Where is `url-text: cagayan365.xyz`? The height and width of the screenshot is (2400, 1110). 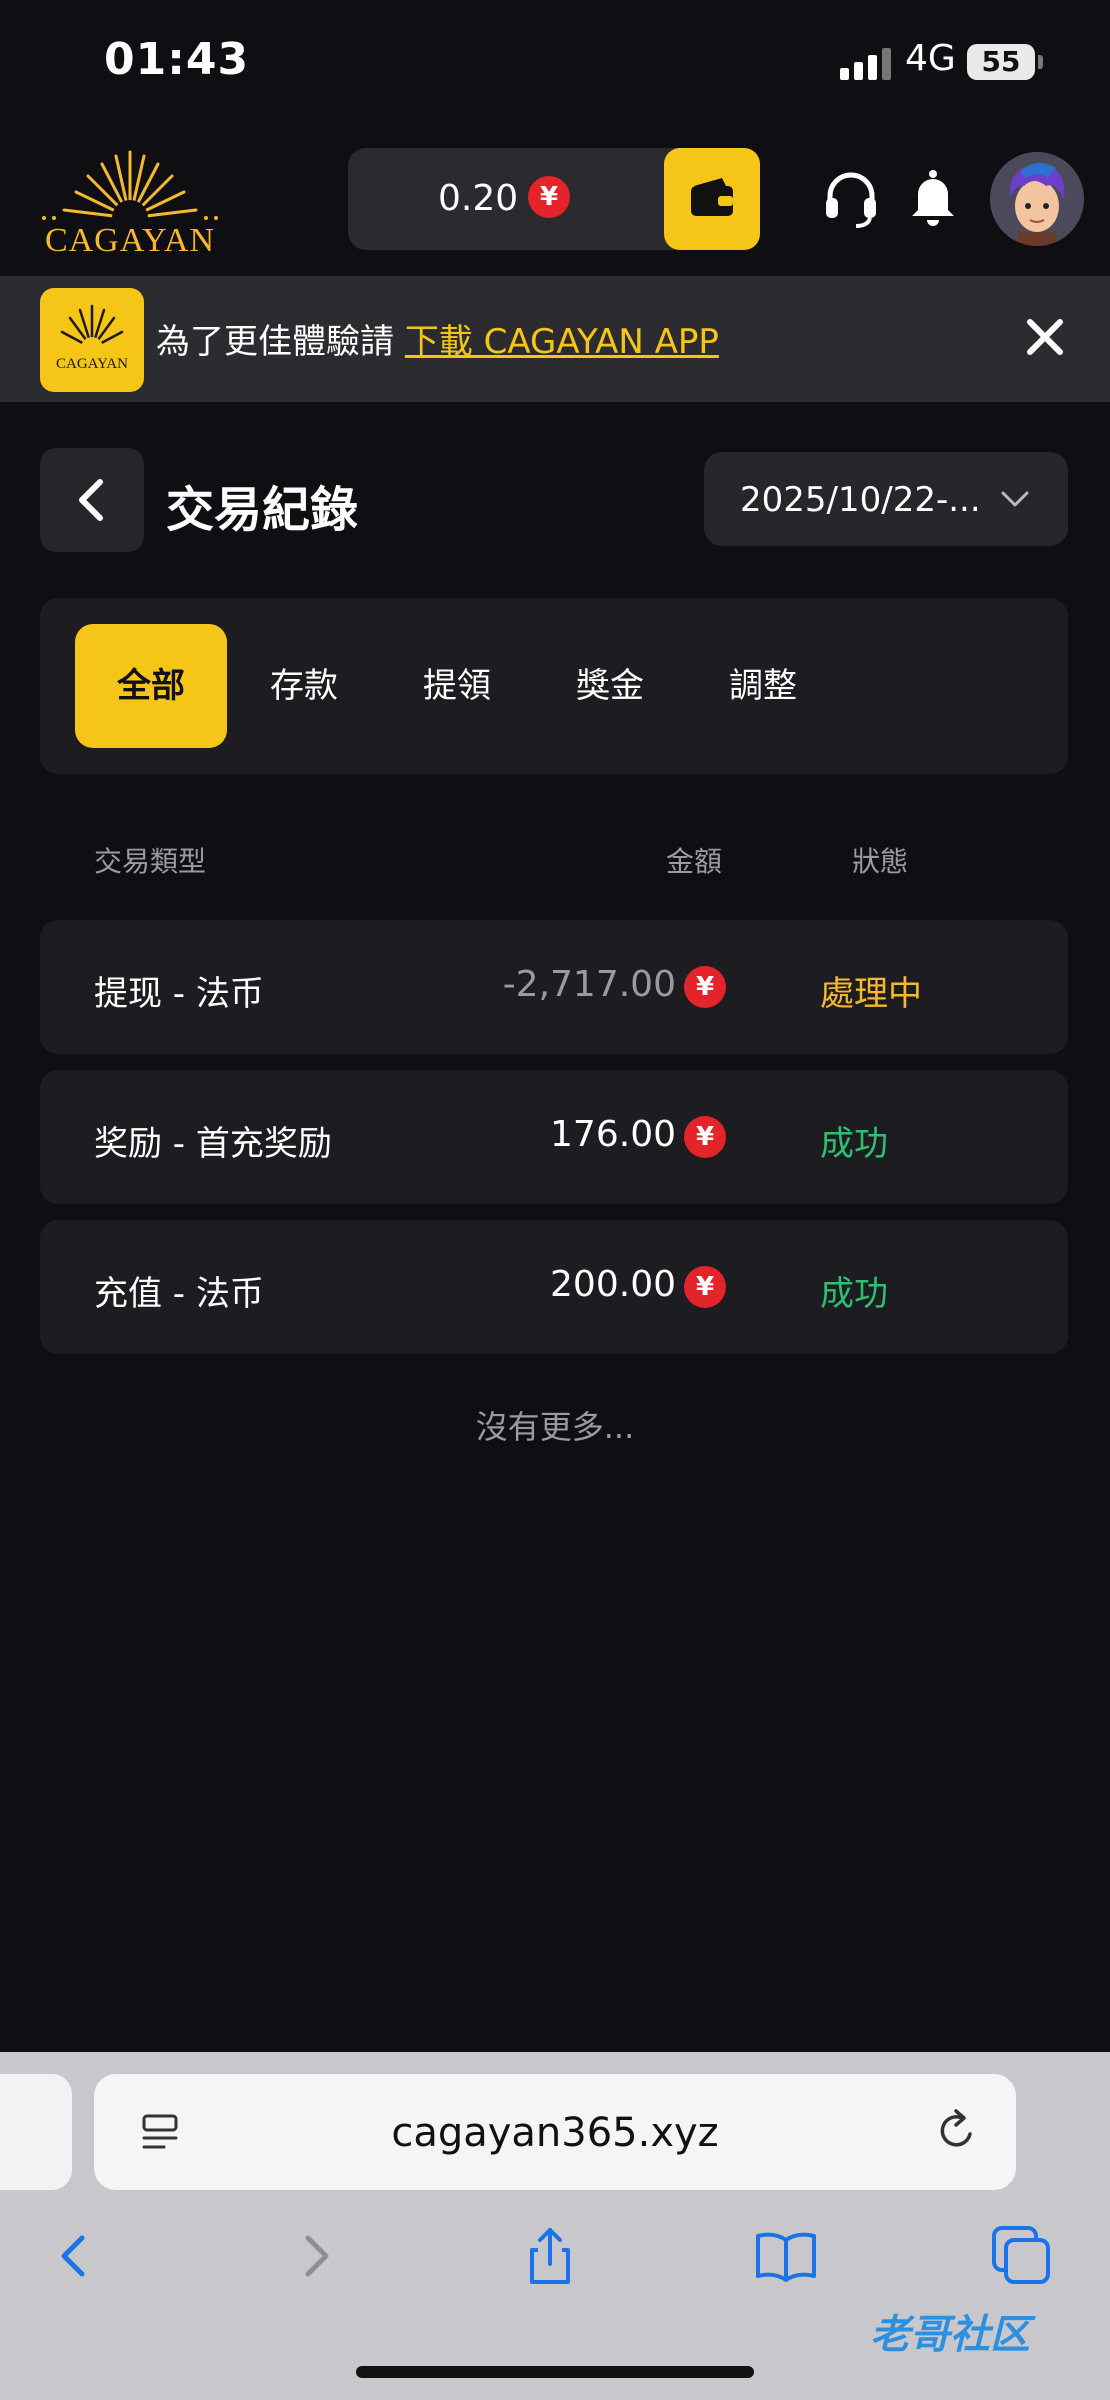 url-text: cagayan365.xyz is located at coordinates (555, 2133).